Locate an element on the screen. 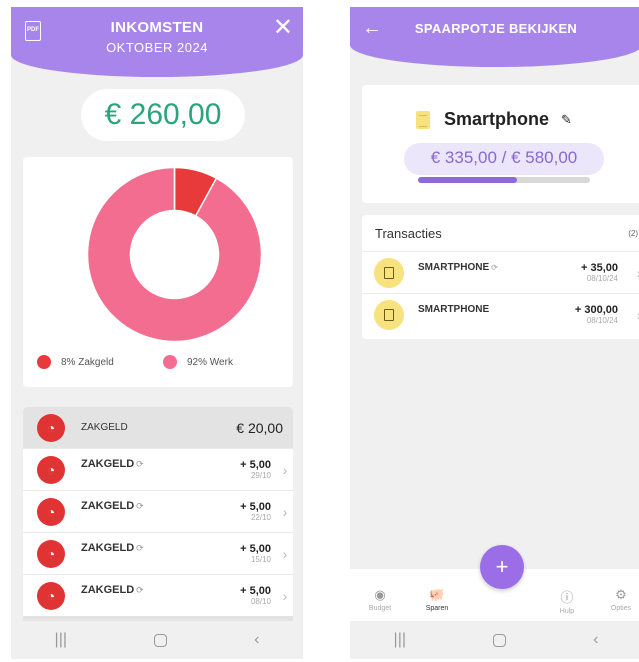 Image resolution: width=639 pixels, height=662 pixels. income-total: € 260,00 is located at coordinates (163, 115).